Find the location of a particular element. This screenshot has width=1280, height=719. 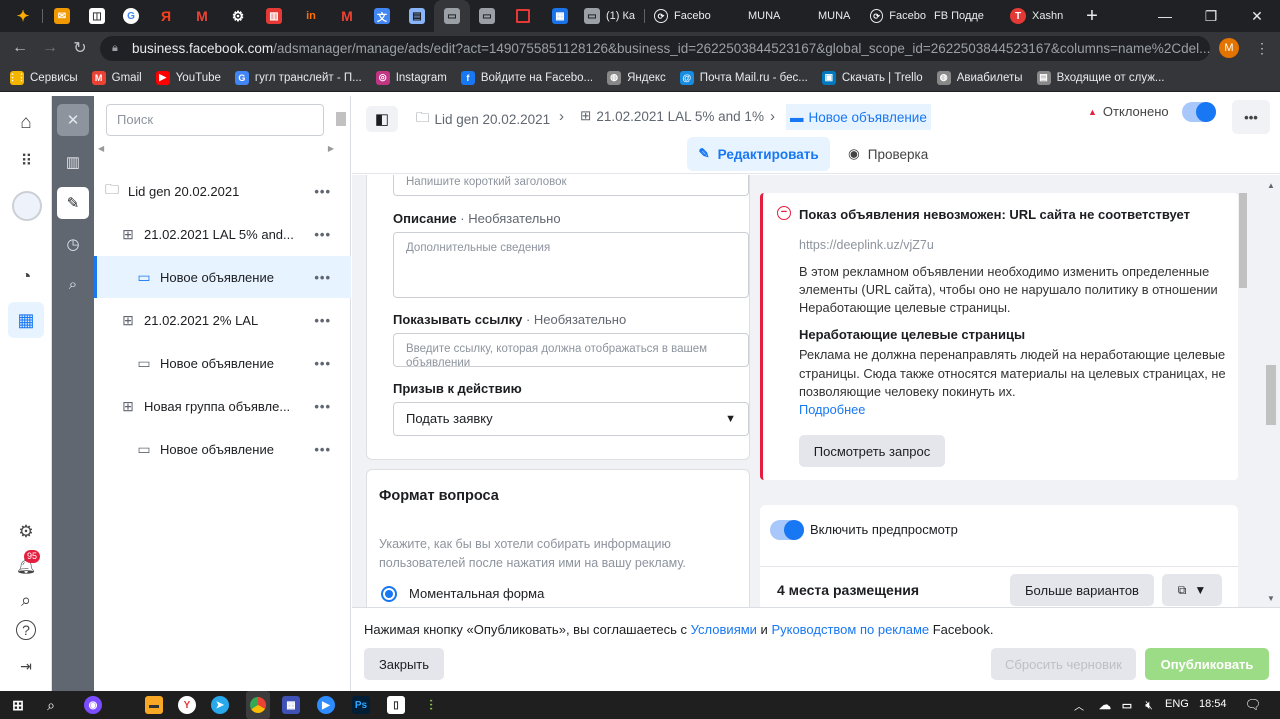

right-scrollbar is located at coordinates (1271, 395).